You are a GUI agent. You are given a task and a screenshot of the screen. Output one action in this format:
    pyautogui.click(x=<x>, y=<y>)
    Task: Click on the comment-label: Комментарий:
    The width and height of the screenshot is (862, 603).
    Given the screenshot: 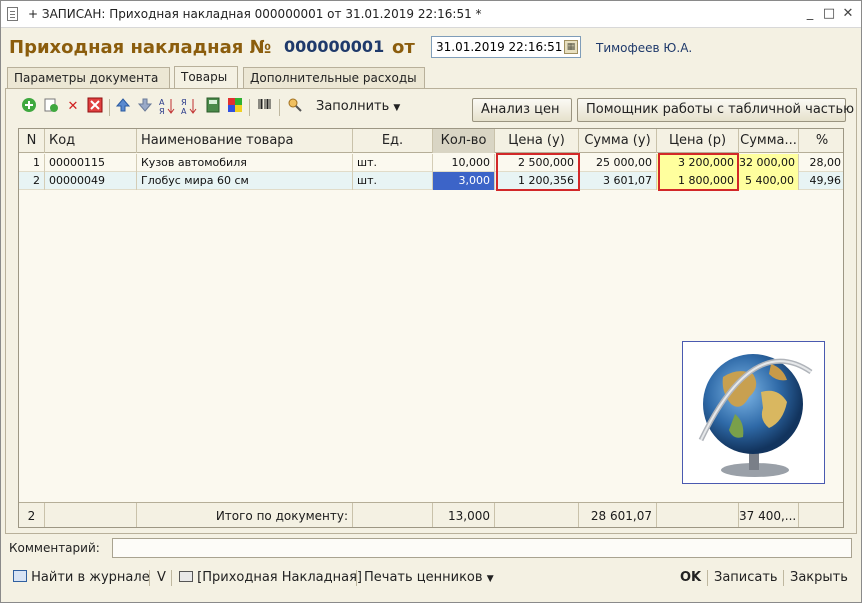 What is the action you would take?
    pyautogui.click(x=54, y=548)
    